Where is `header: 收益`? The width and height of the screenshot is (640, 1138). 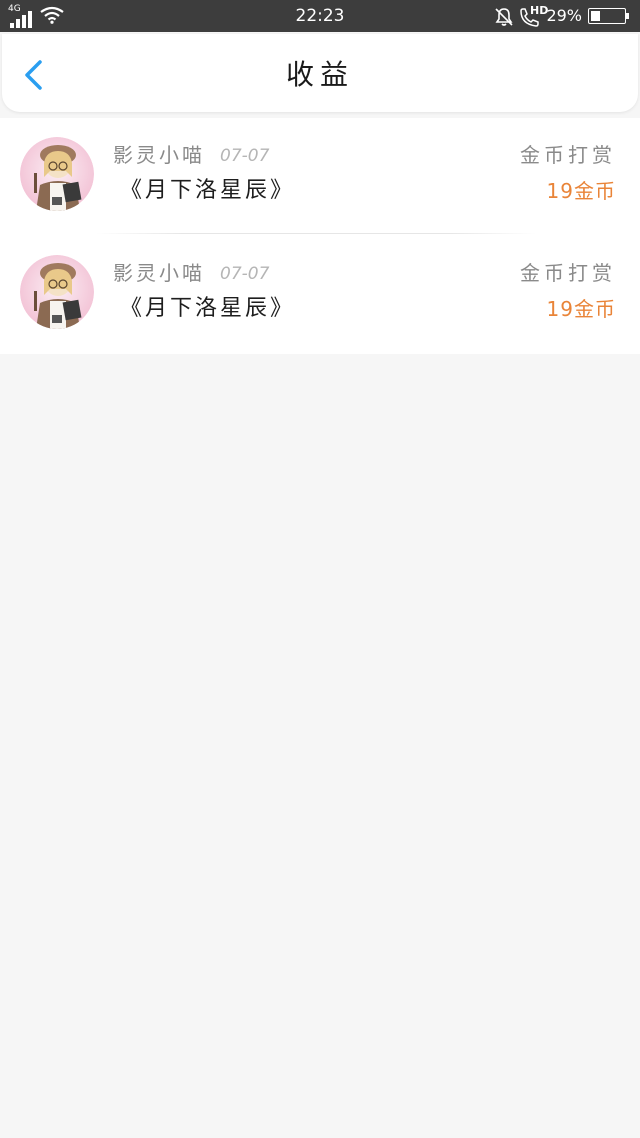
header: 收益 is located at coordinates (320, 73).